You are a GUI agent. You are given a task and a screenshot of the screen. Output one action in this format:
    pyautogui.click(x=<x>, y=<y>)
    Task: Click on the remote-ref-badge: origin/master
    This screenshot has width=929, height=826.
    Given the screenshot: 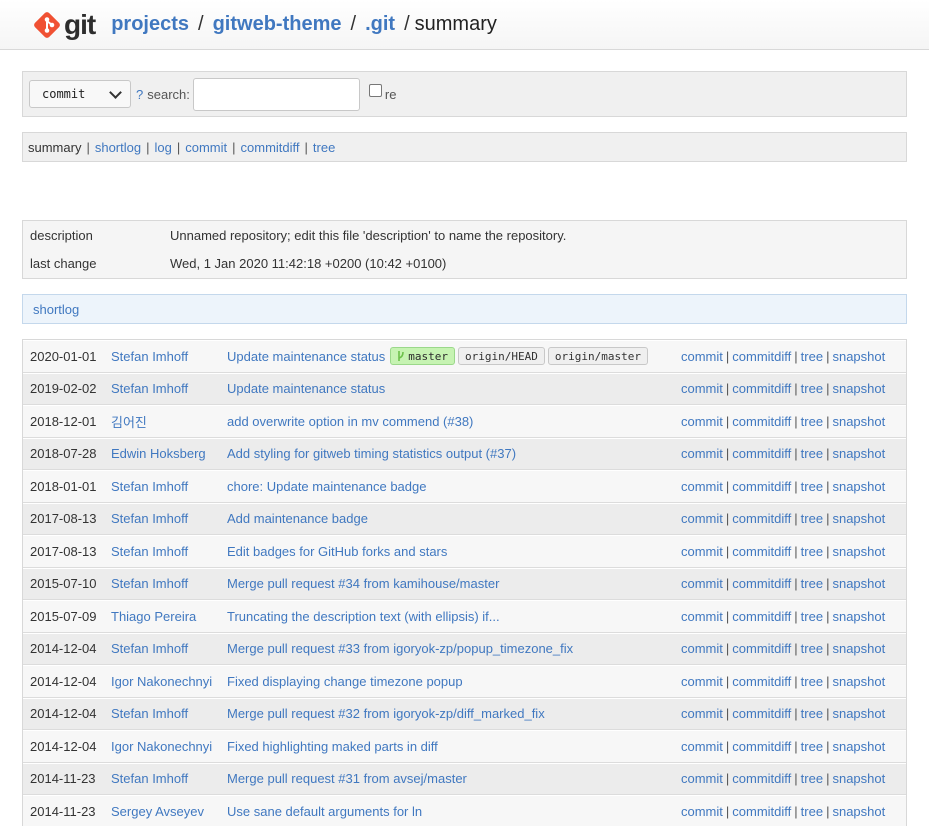 What is the action you would take?
    pyautogui.click(x=597, y=356)
    